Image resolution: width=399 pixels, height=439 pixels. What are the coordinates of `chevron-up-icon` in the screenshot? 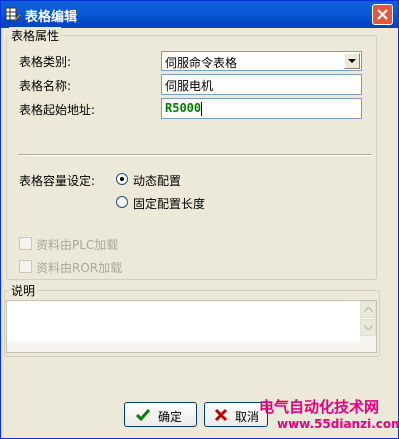 It's located at (368, 309).